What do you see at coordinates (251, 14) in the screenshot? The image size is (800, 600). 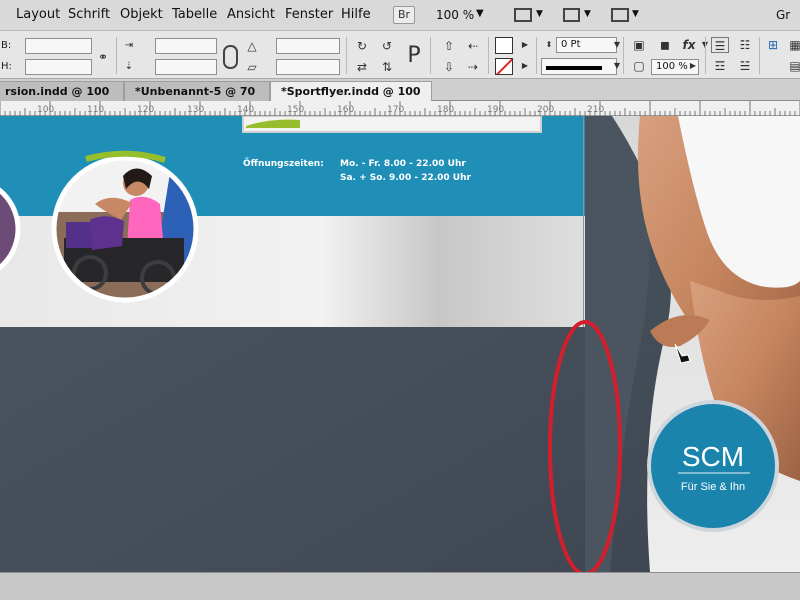 I see `menu-ansicht: Ansicht` at bounding box center [251, 14].